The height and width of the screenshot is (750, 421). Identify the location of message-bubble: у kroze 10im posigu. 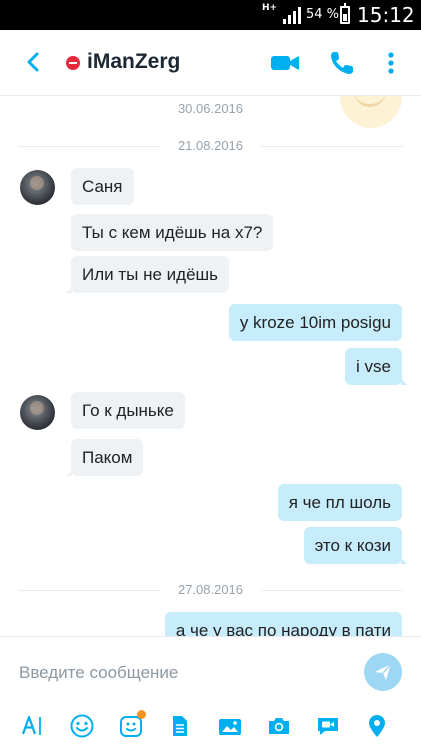
(315, 322).